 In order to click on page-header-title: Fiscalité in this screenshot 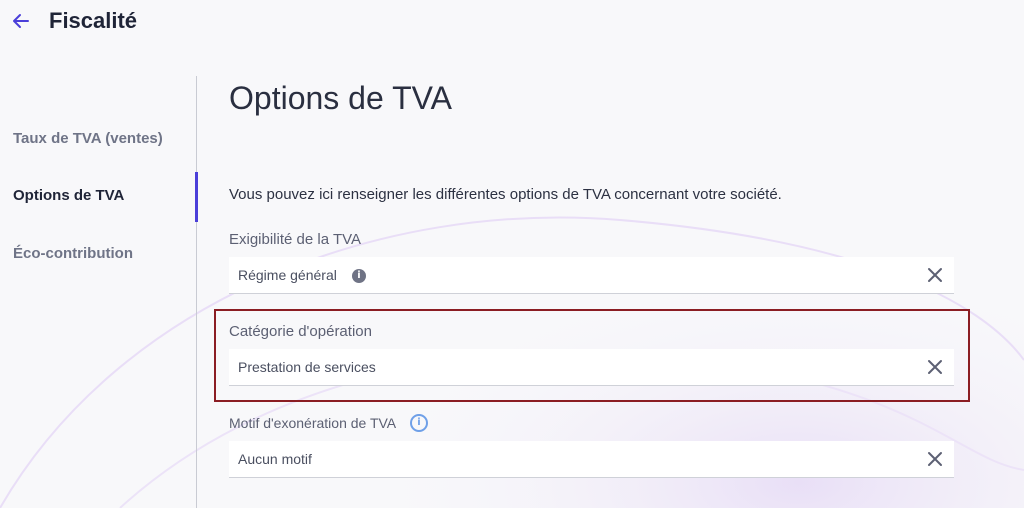, I will do `click(93, 20)`.